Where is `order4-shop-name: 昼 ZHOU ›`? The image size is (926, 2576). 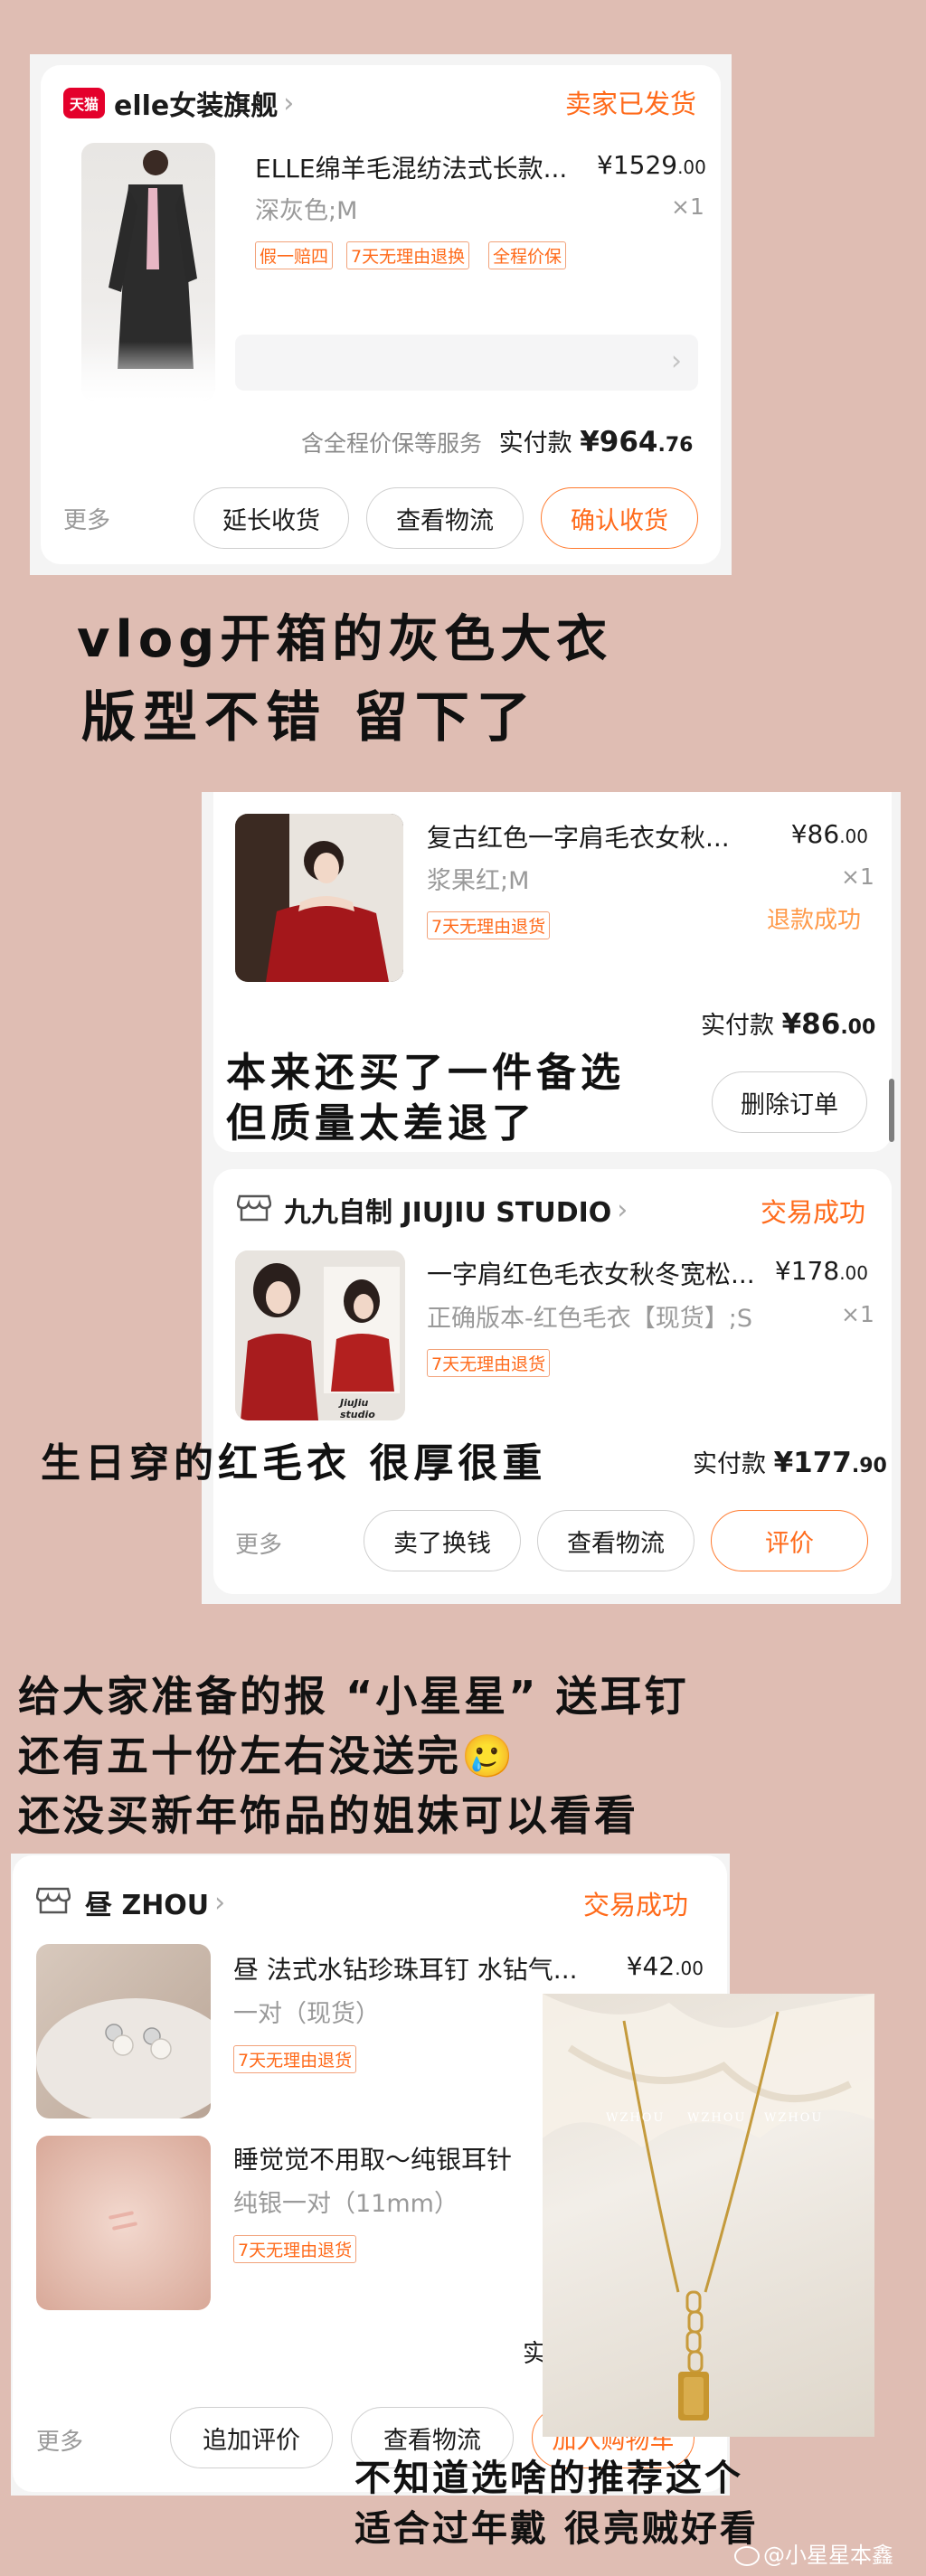
order4-shop-name: 昼 ZHOU › is located at coordinates (155, 1902).